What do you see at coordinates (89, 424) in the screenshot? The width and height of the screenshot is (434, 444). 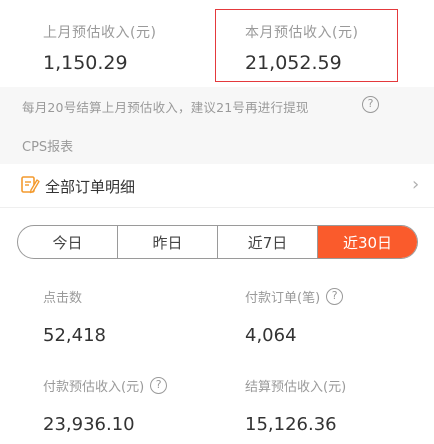 I see `paid-income-value: 23,936.10` at bounding box center [89, 424].